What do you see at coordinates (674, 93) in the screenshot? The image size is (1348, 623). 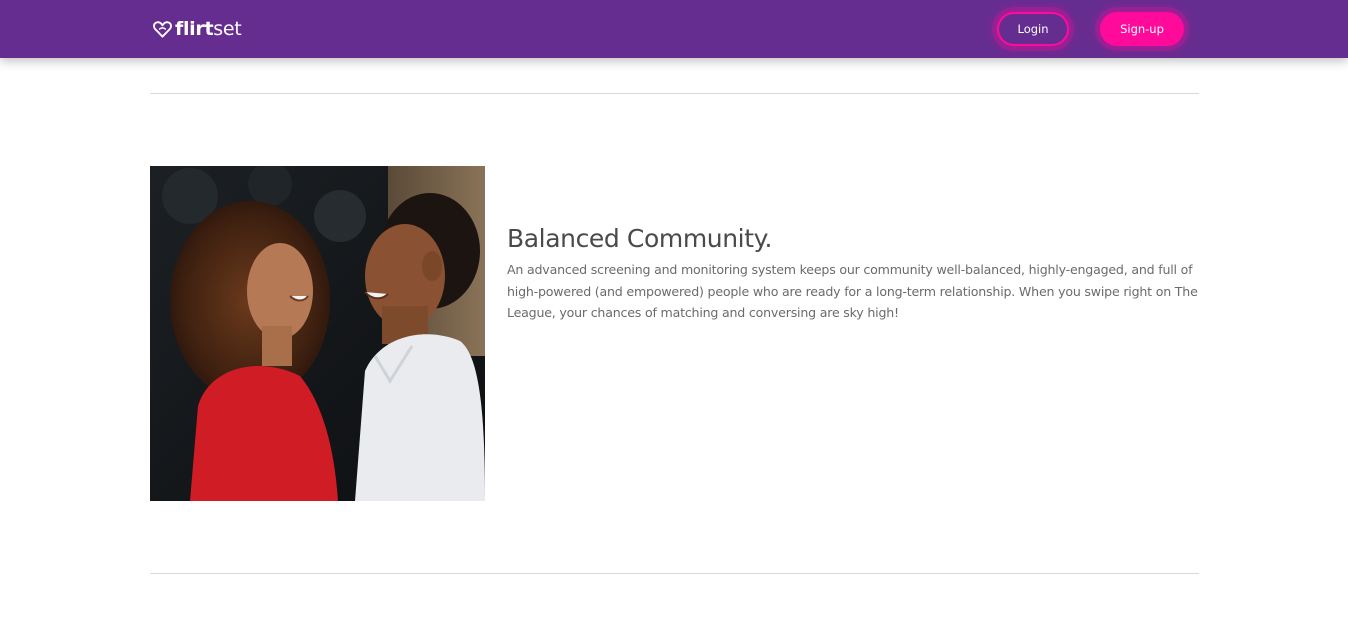 I see `section-divider-top` at bounding box center [674, 93].